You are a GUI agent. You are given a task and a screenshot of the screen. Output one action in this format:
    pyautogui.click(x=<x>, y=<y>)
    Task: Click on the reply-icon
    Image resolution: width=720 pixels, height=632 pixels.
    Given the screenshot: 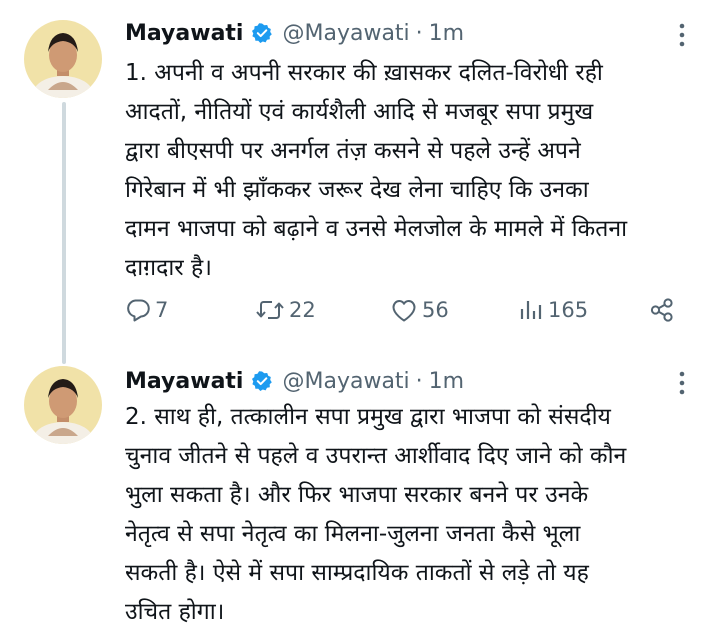 What is the action you would take?
    pyautogui.click(x=138, y=310)
    